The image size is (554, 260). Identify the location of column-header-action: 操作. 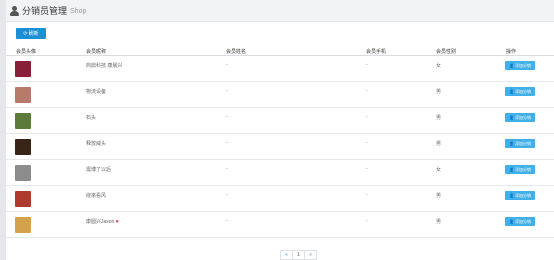
(511, 52).